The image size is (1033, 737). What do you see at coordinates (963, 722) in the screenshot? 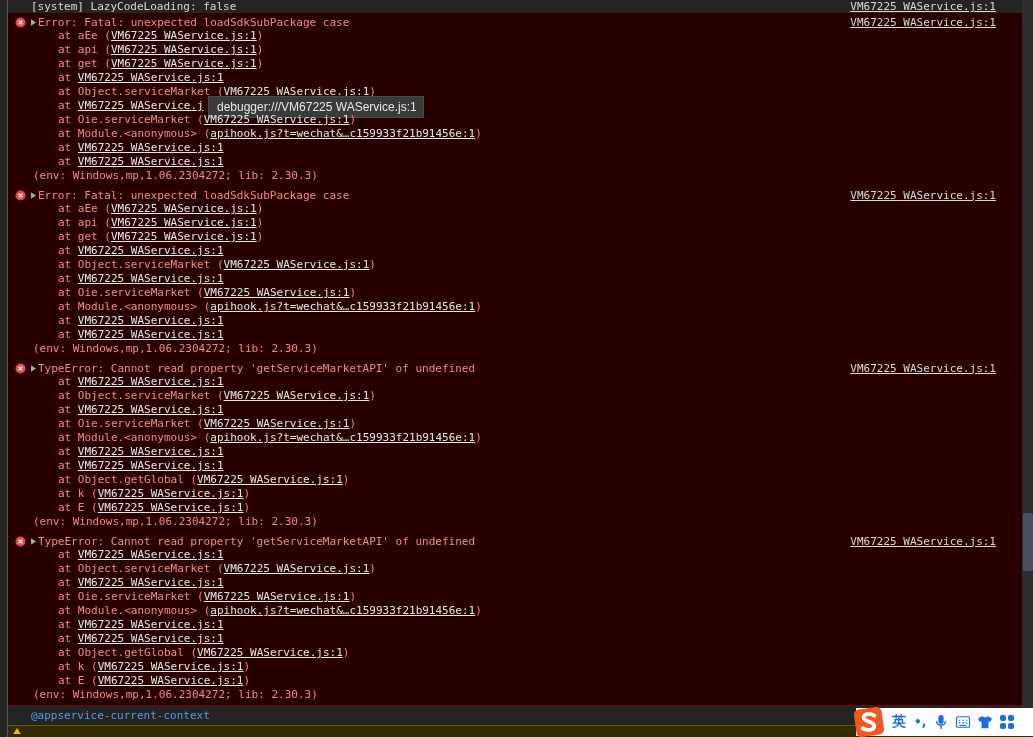
I see `keyboard-icon` at bounding box center [963, 722].